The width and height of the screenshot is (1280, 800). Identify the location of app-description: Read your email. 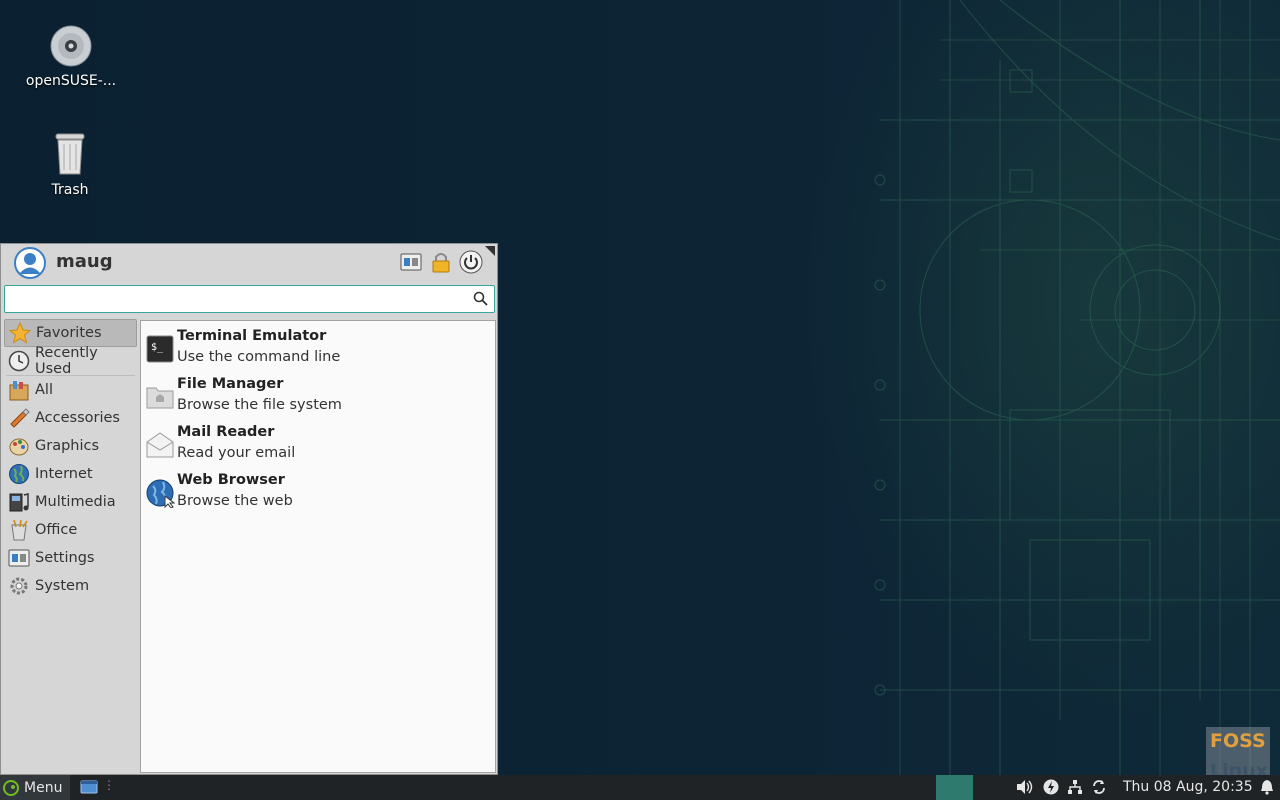
(236, 453).